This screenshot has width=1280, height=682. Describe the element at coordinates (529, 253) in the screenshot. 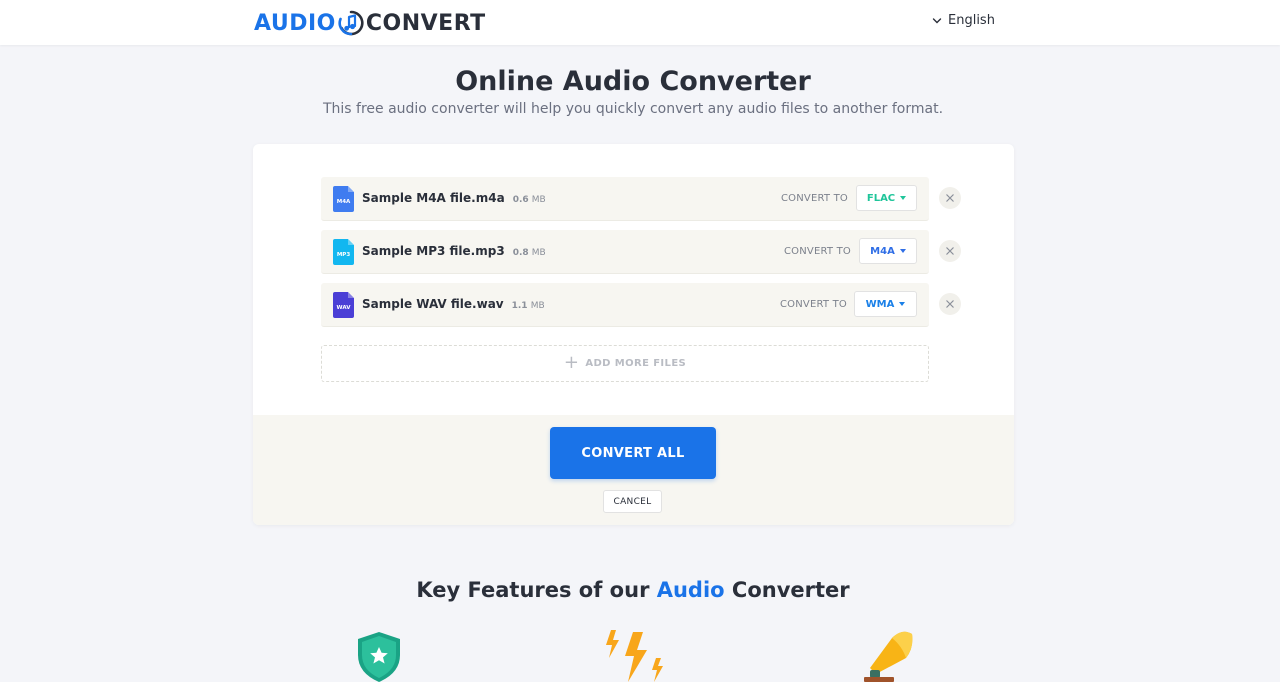

I see `file-size: 0.8 MB` at that location.